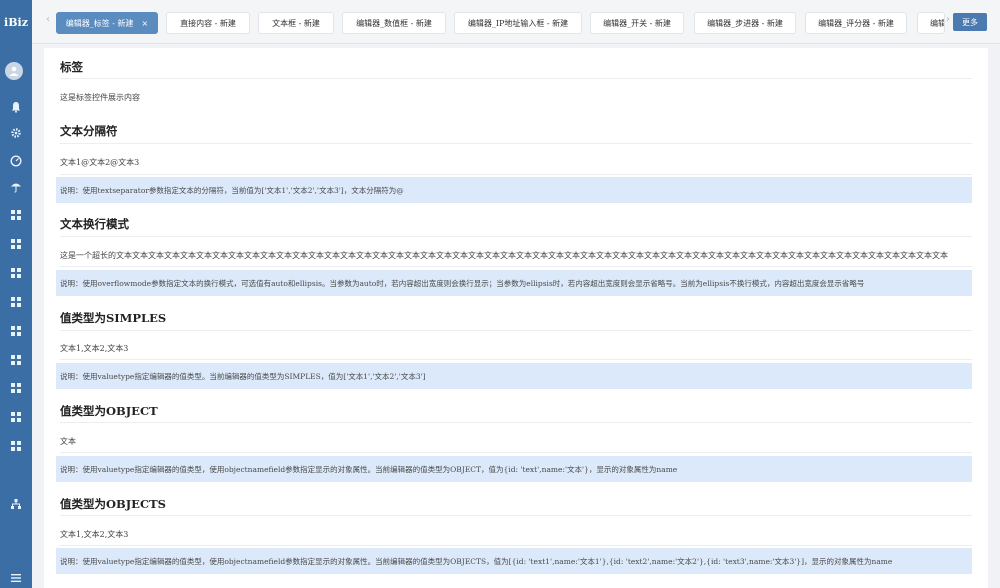 This screenshot has width=1000, height=588. I want to click on tab-label: 编辑器_评分器 - 新建, so click(856, 23).